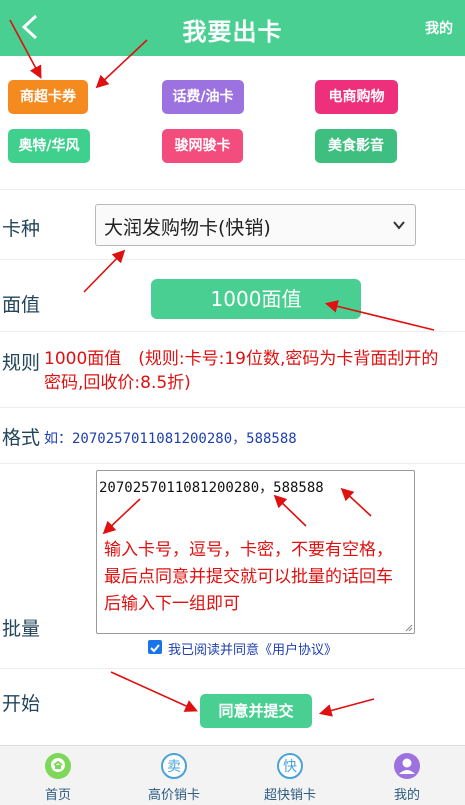  Describe the element at coordinates (211, 488) in the screenshot. I see `batch-input-value: 2070257011081200280，588588` at that location.